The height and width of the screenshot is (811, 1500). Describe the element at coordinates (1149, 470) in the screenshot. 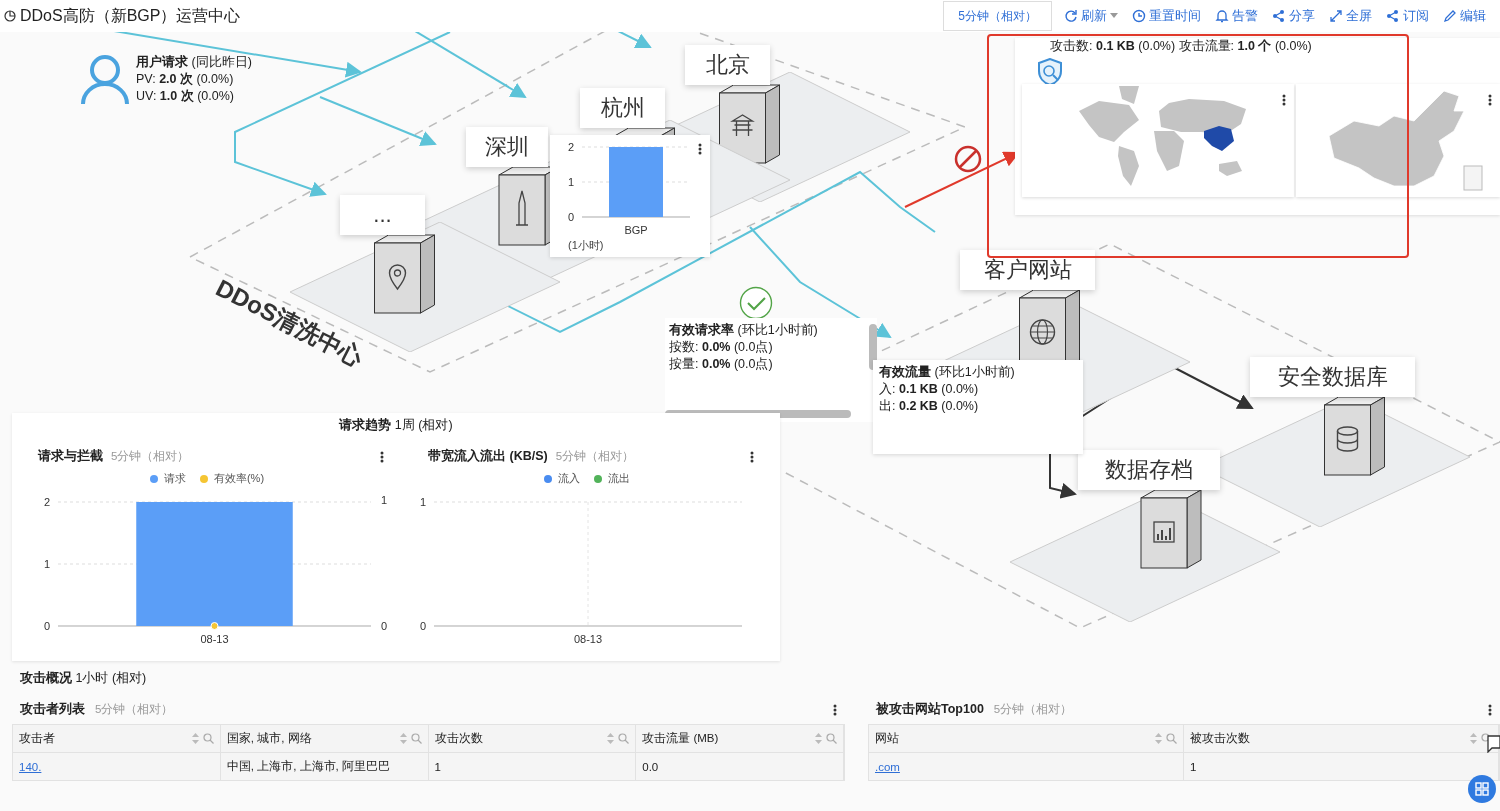

I see `node-label: 数据存档` at that location.